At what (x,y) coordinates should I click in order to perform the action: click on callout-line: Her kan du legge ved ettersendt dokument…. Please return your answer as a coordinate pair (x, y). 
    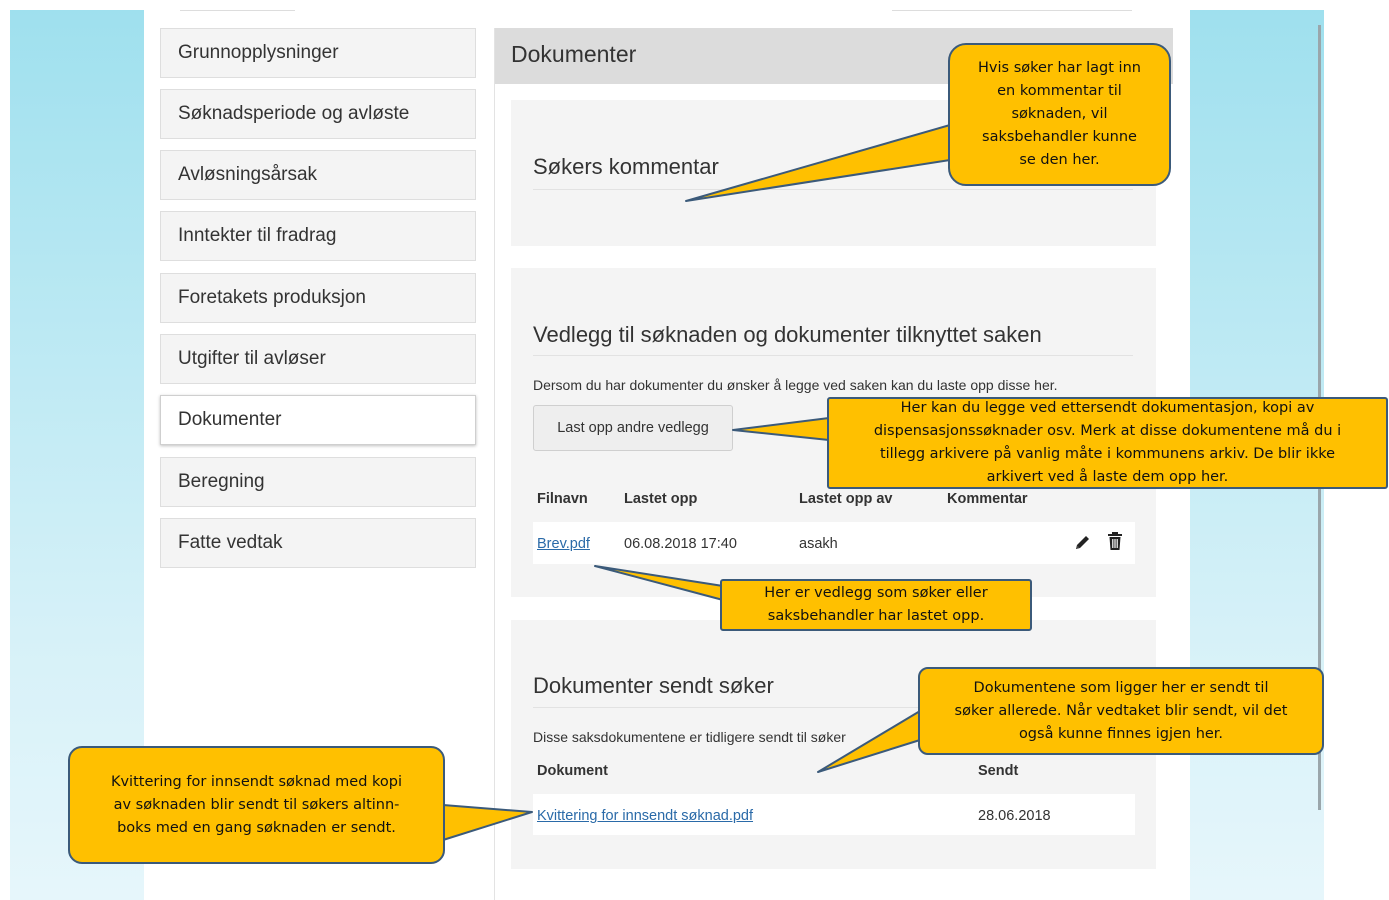
    Looking at the image, I should click on (1107, 408).